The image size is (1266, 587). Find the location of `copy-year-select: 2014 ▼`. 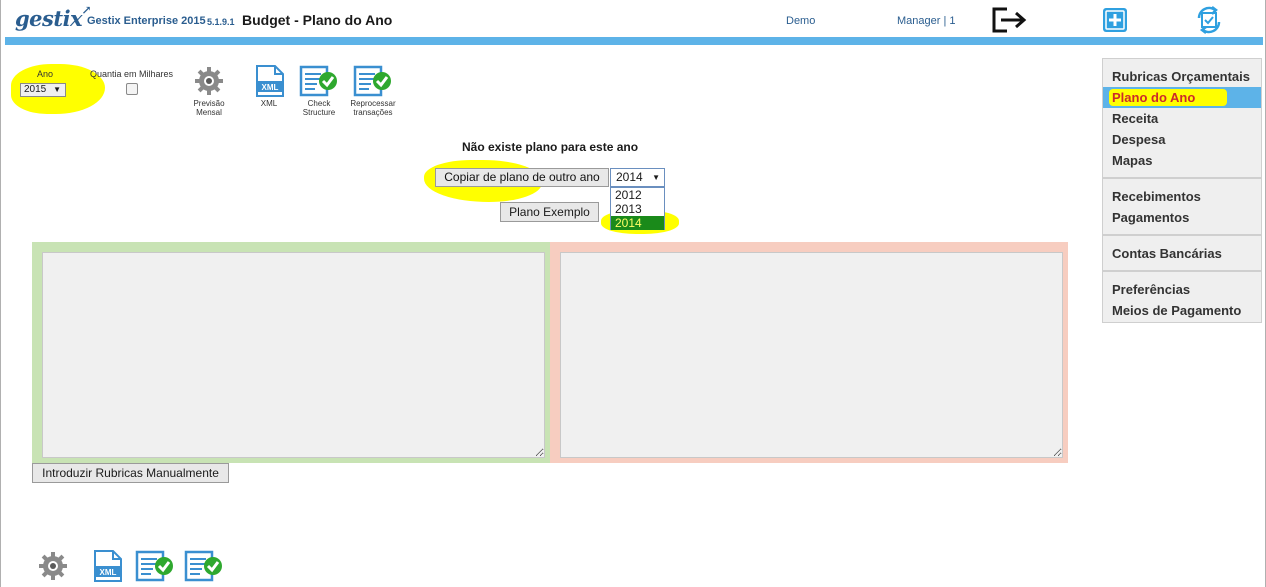

copy-year-select: 2014 ▼ is located at coordinates (637, 177).